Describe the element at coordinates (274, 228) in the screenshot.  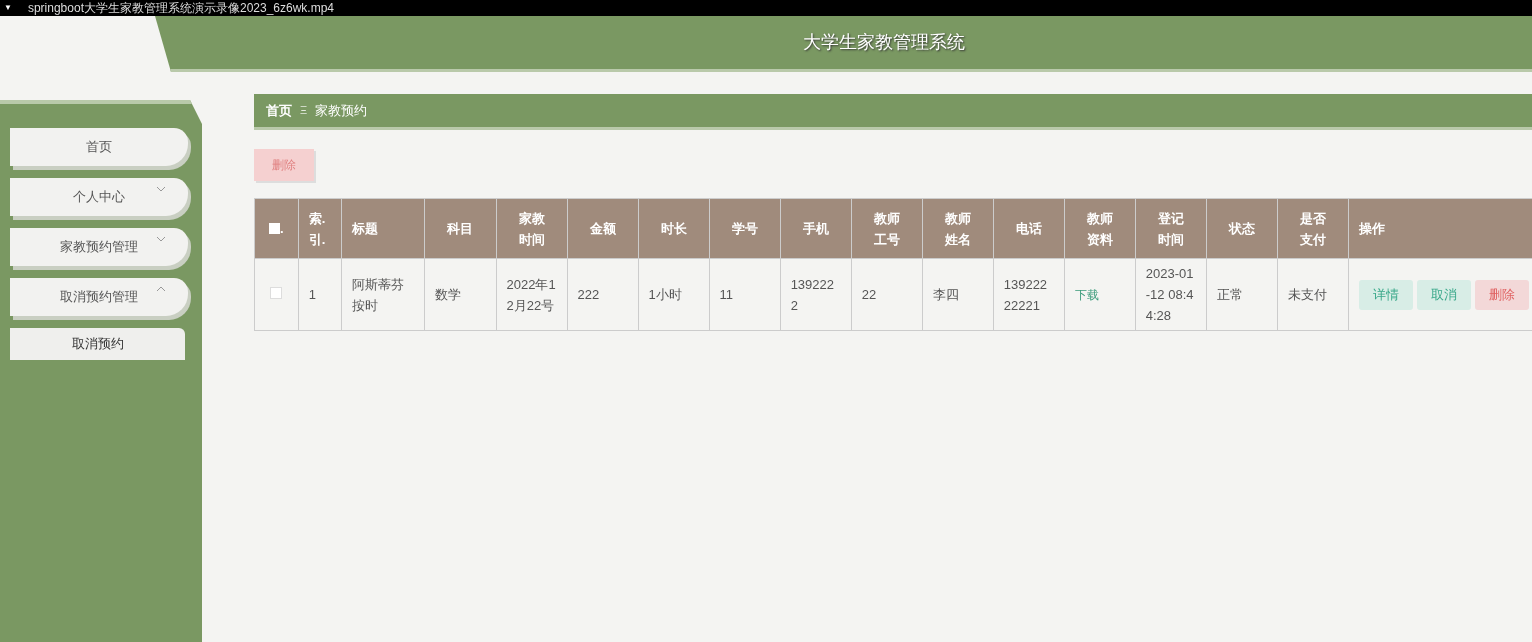
I see `select-all-checkbox` at that location.